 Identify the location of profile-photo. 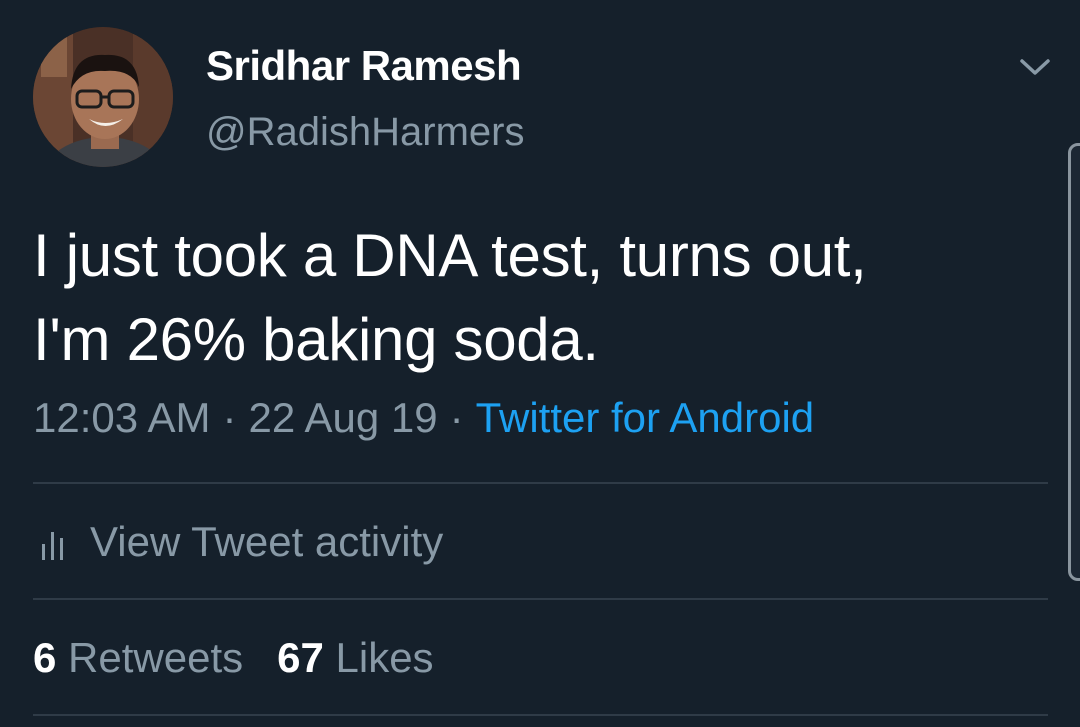
(103, 97).